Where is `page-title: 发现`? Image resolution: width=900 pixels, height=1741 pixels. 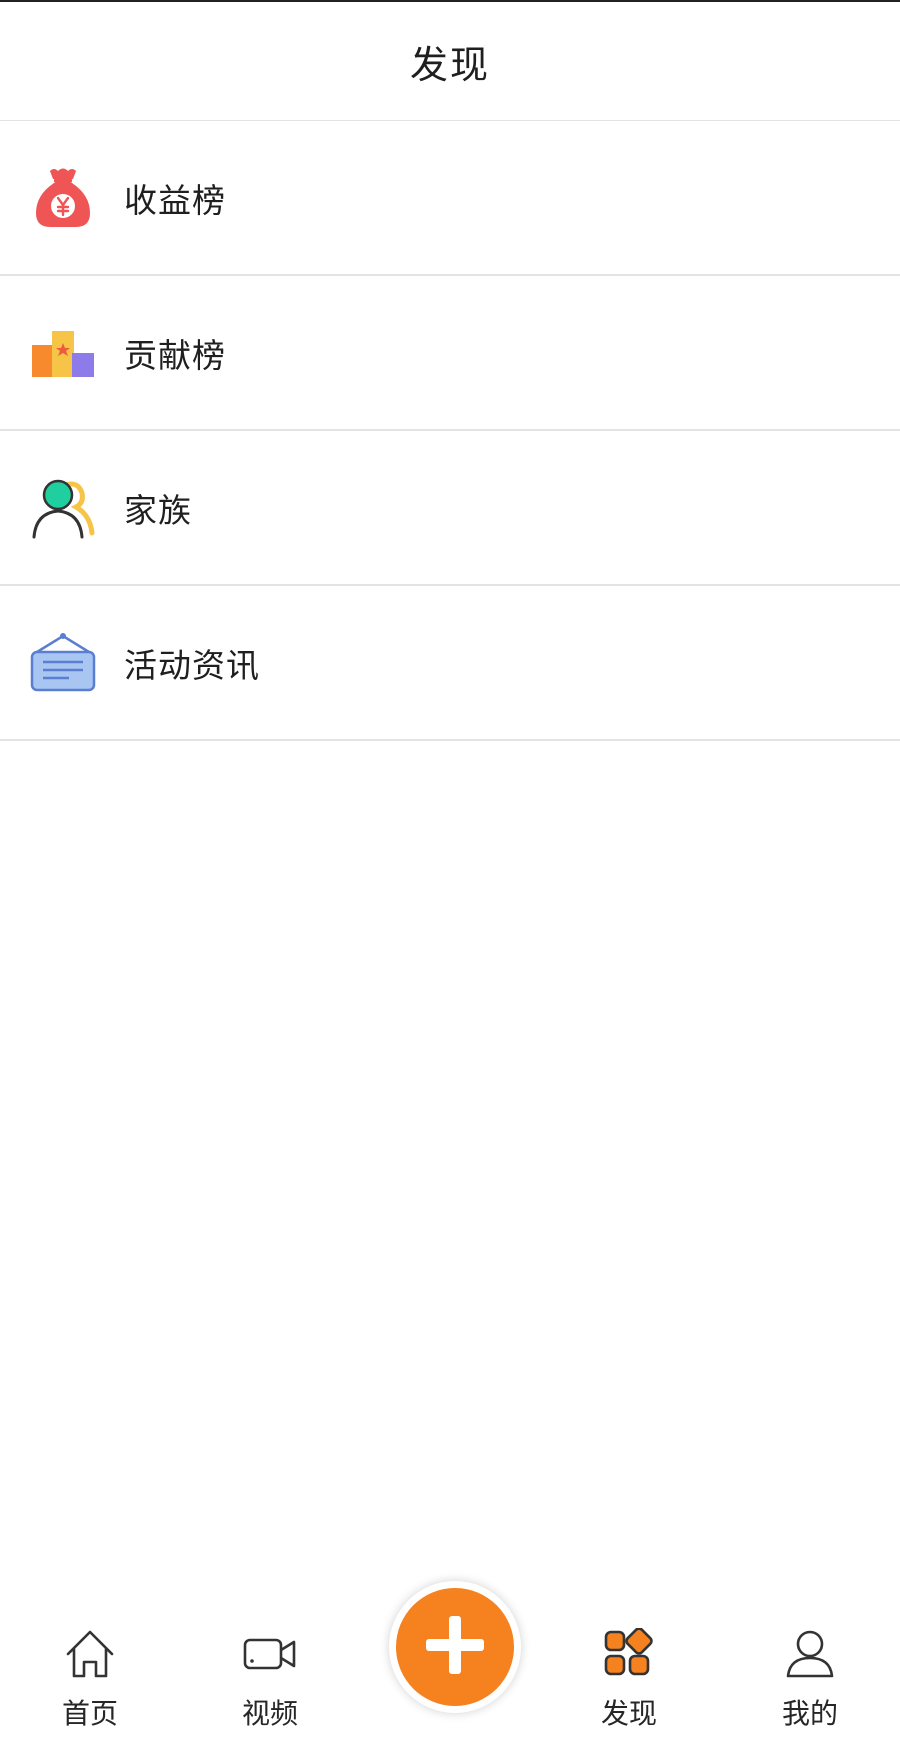
page-title: 发现 is located at coordinates (449, 64).